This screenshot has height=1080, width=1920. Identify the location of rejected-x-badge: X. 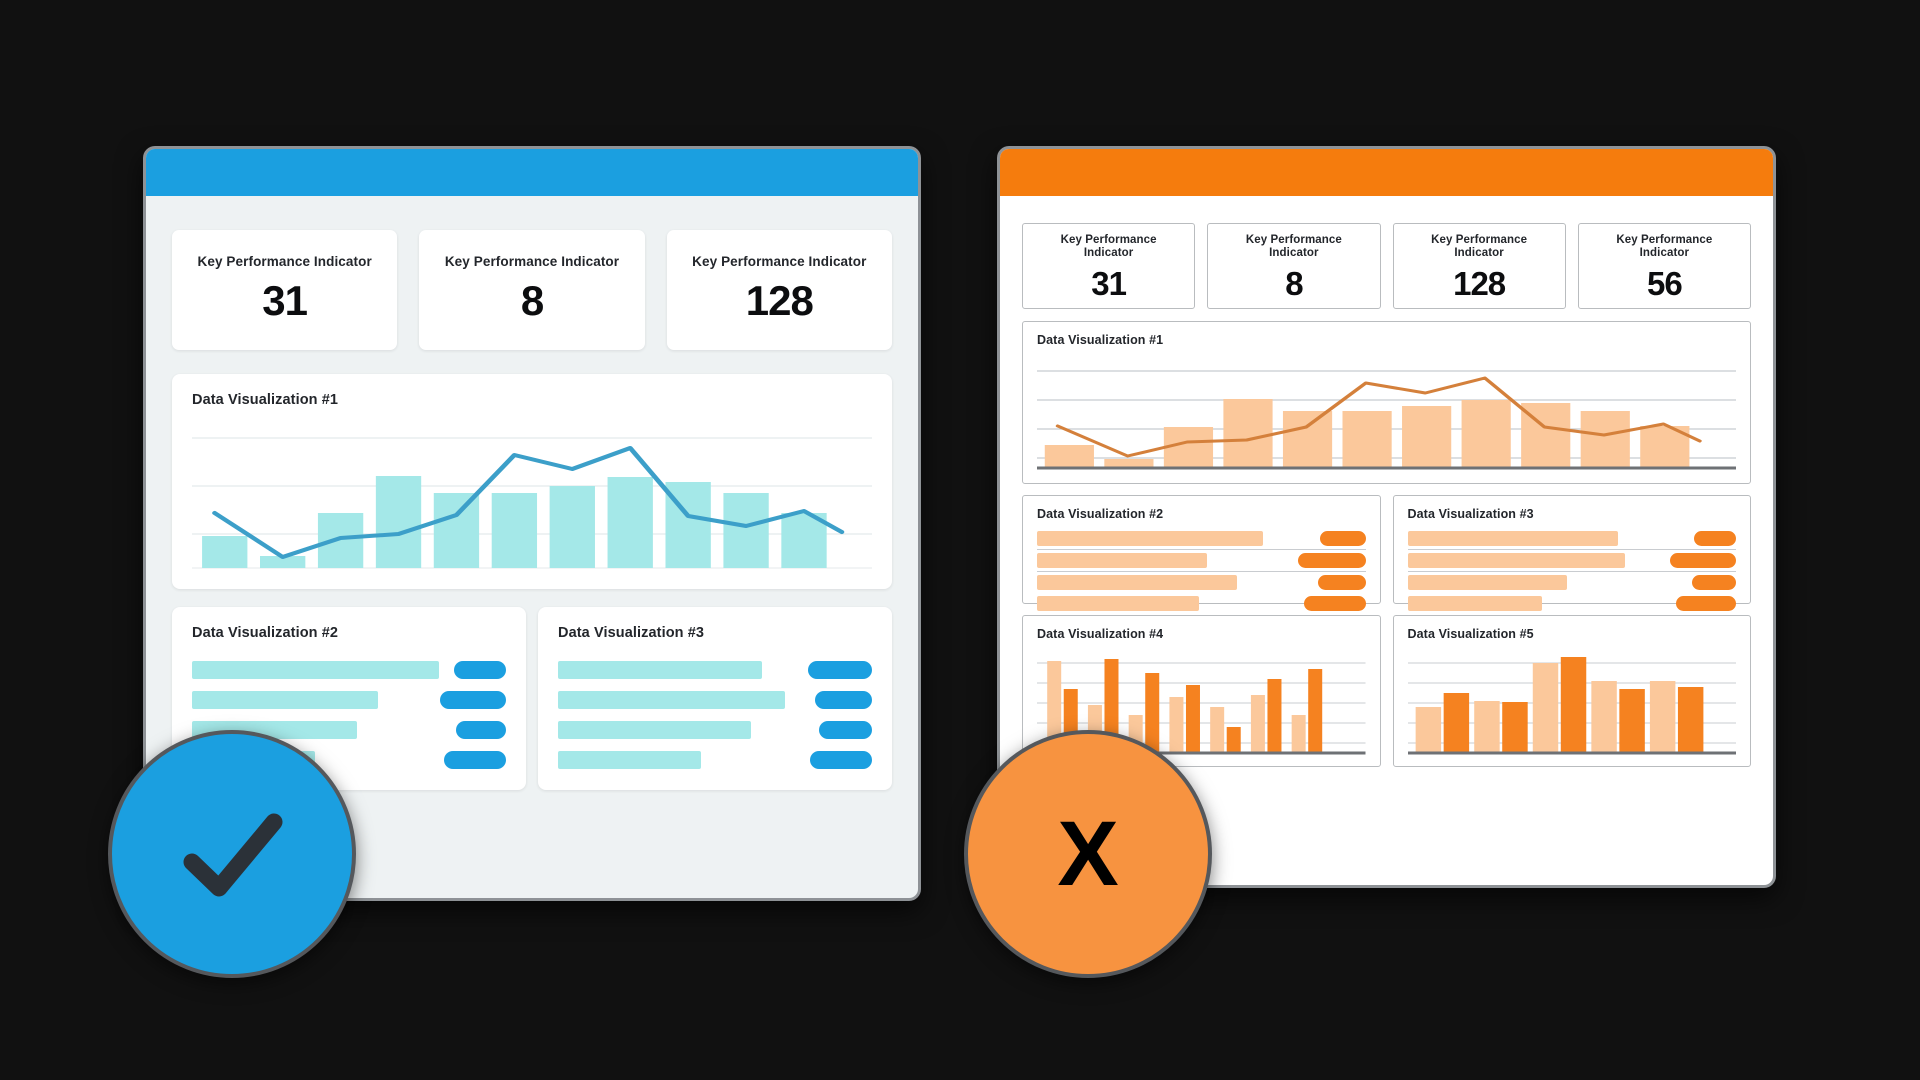
(1088, 854).